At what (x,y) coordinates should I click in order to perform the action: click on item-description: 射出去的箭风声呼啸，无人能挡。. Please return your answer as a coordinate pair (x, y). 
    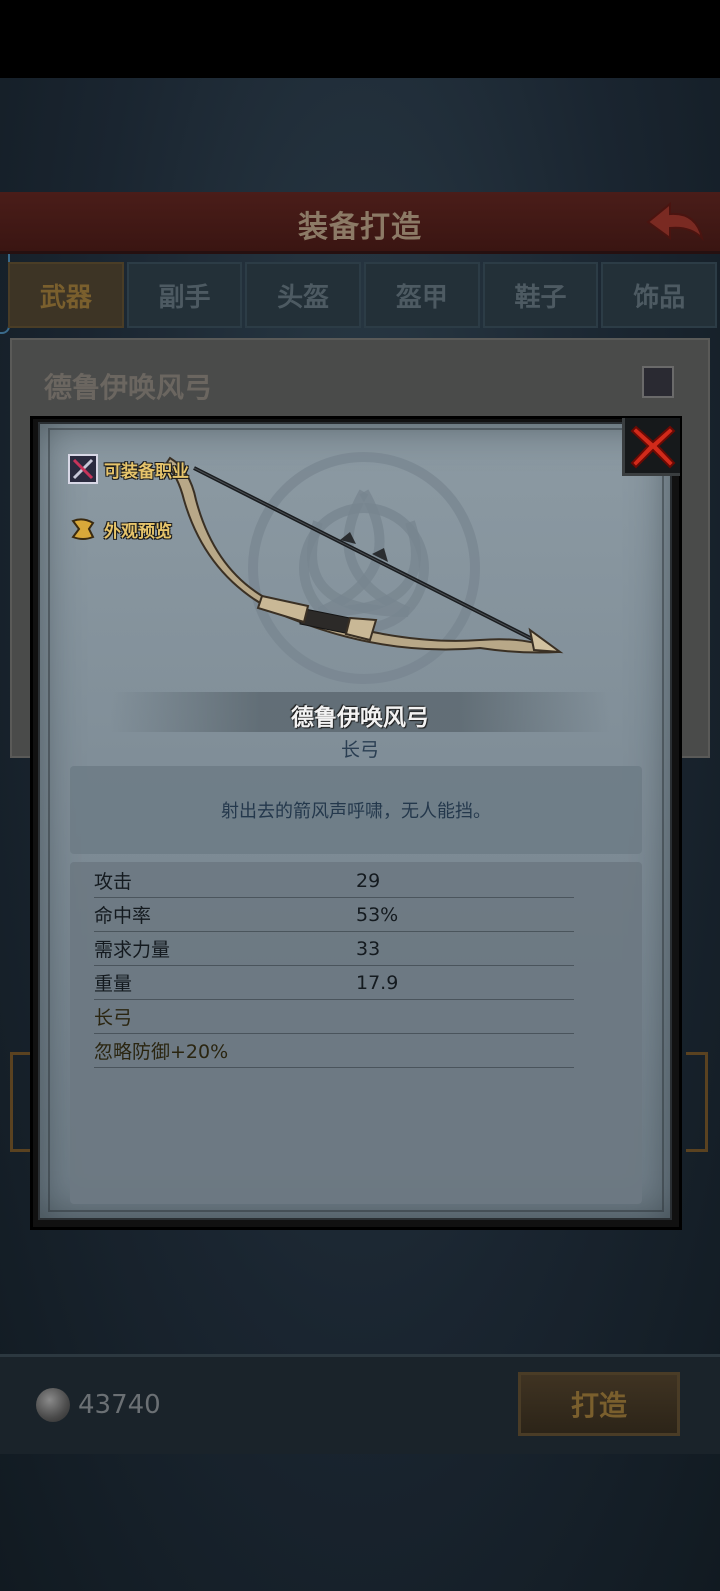
    Looking at the image, I should click on (356, 811).